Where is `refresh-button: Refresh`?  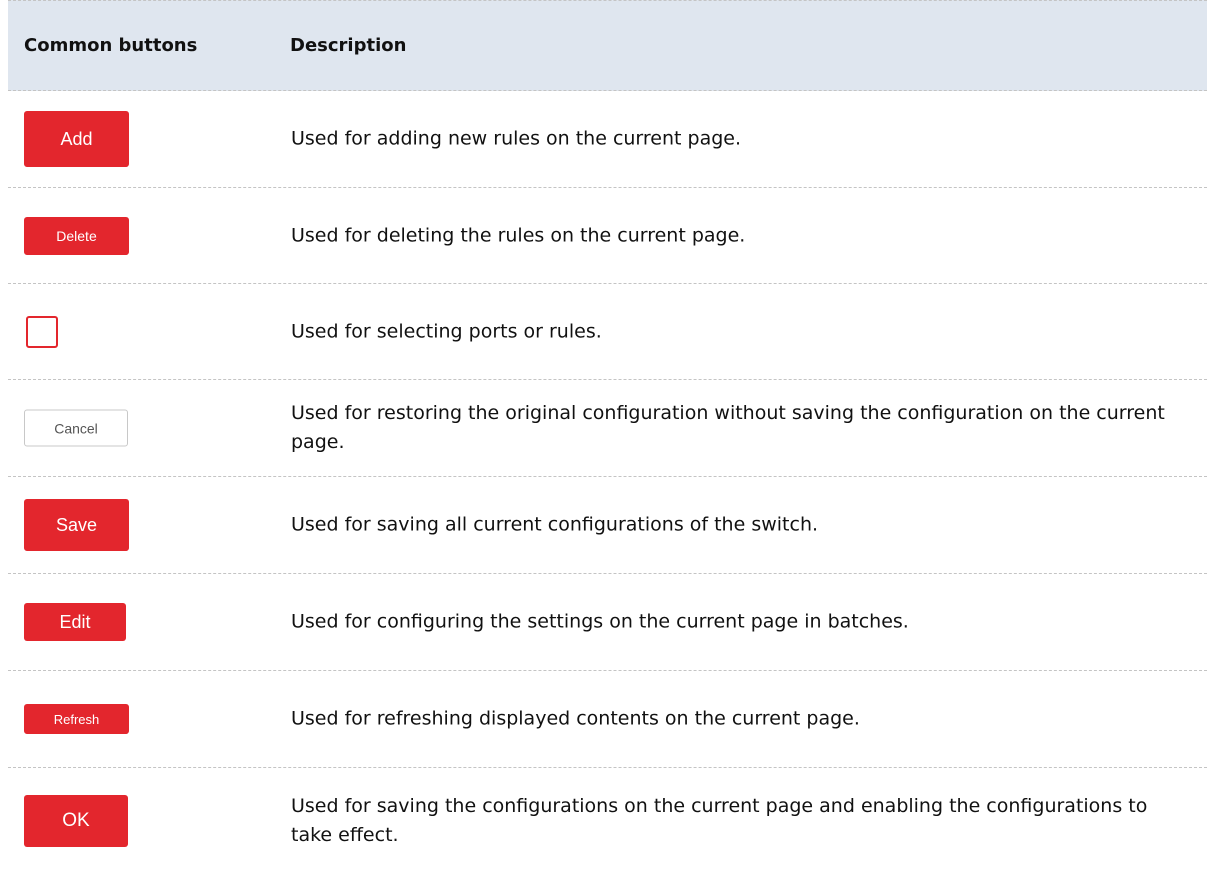
refresh-button: Refresh is located at coordinates (76, 719).